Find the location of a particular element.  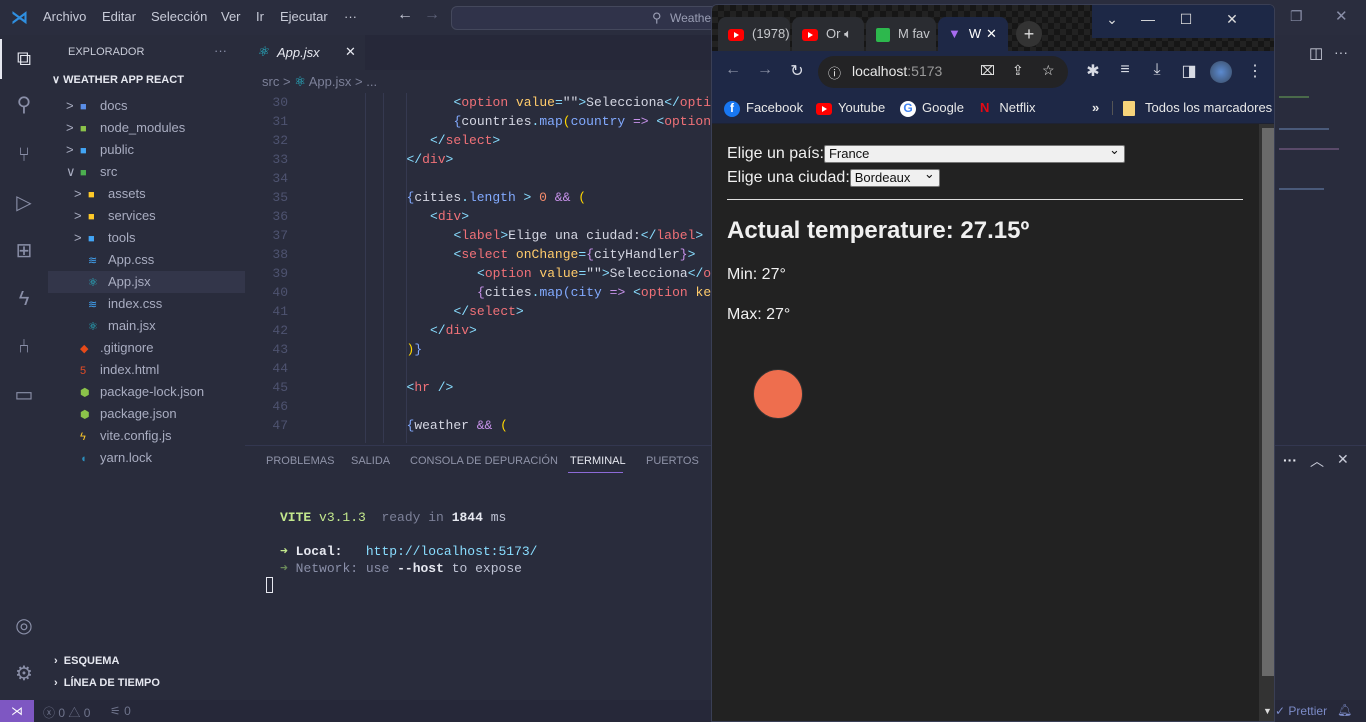

bookmark-youtube: Youtube is located at coordinates (850, 107).